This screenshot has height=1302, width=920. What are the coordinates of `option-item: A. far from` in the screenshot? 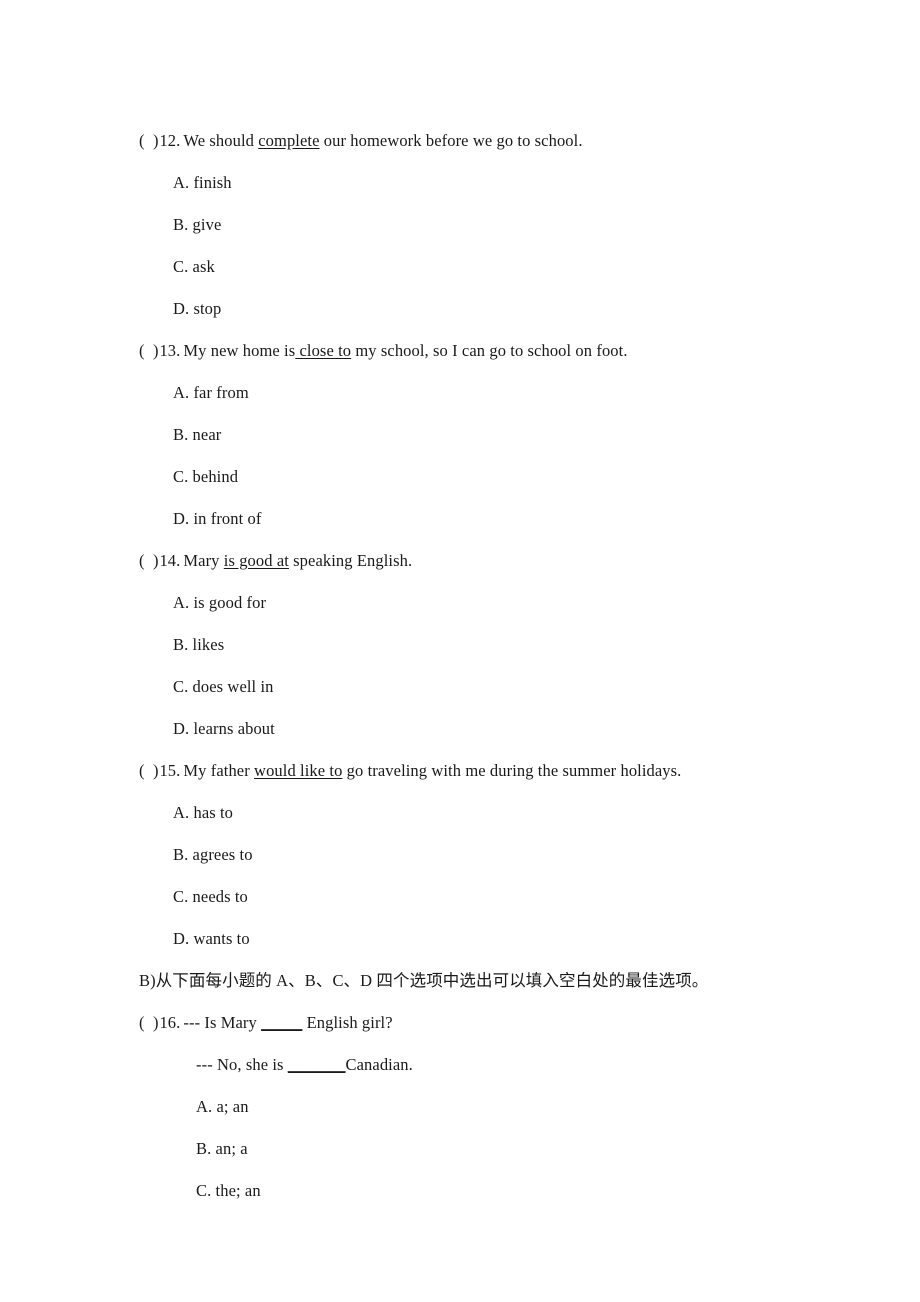 It's located at (486, 393).